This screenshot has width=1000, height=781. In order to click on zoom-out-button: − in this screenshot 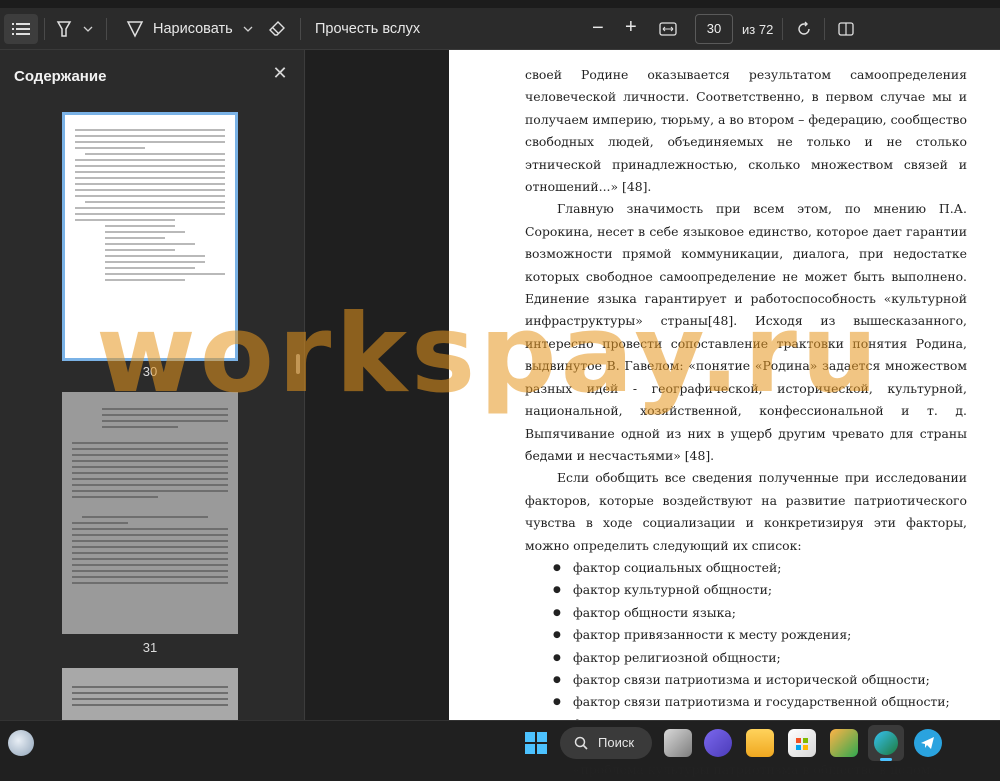, I will do `click(598, 28)`.